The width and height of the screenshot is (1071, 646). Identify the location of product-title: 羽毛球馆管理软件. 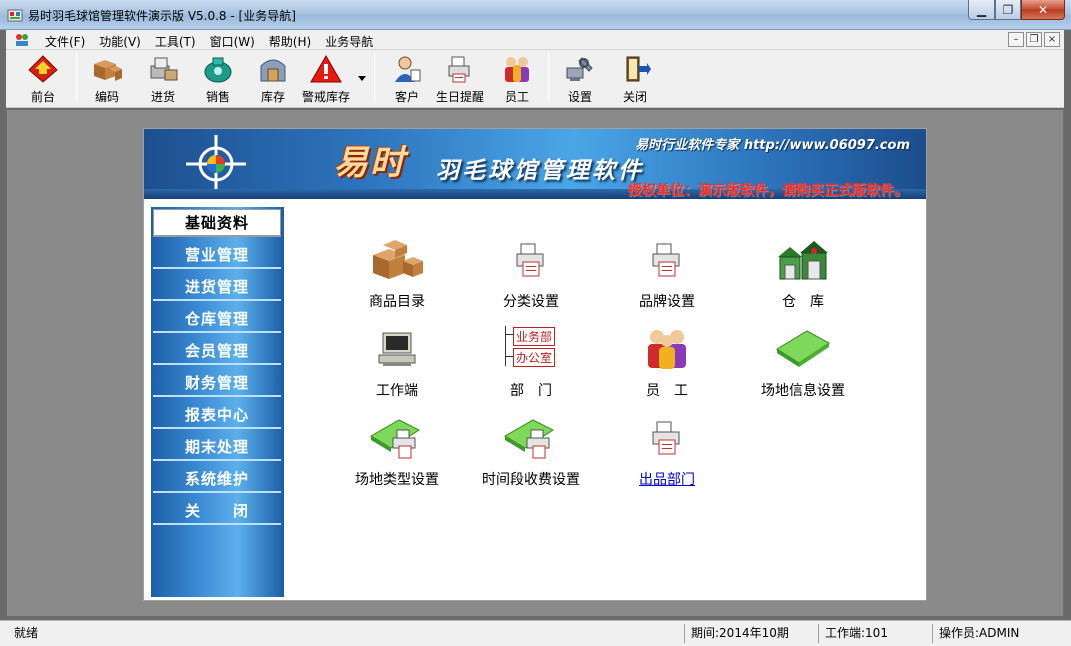
(540, 170).